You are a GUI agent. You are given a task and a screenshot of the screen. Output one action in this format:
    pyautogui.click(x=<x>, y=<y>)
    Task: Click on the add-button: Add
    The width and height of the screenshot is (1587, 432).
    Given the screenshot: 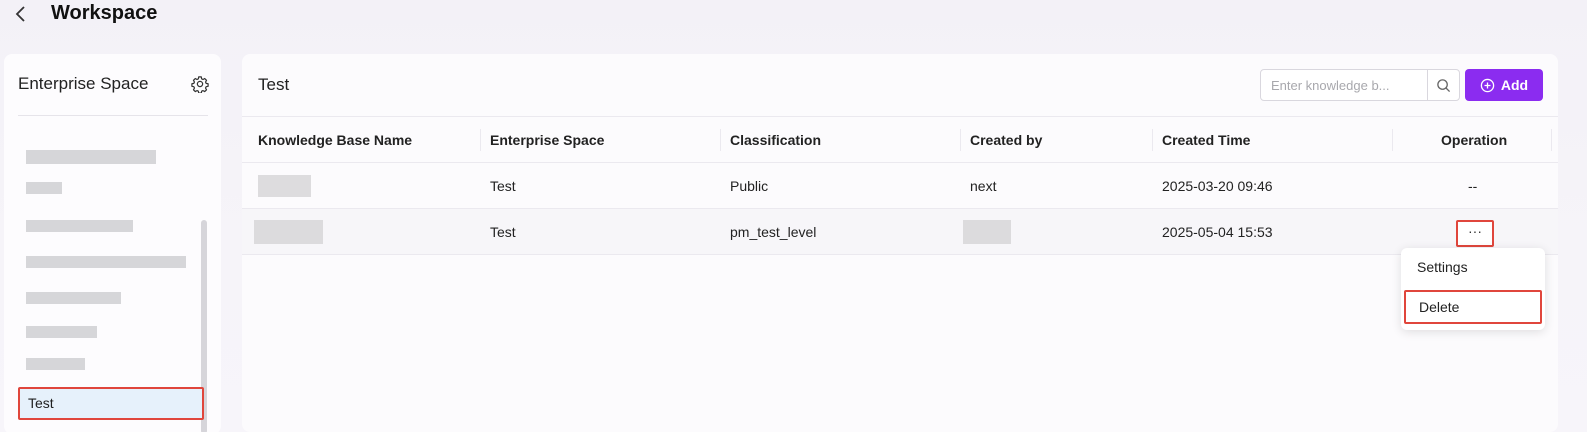 What is the action you would take?
    pyautogui.click(x=1504, y=85)
    